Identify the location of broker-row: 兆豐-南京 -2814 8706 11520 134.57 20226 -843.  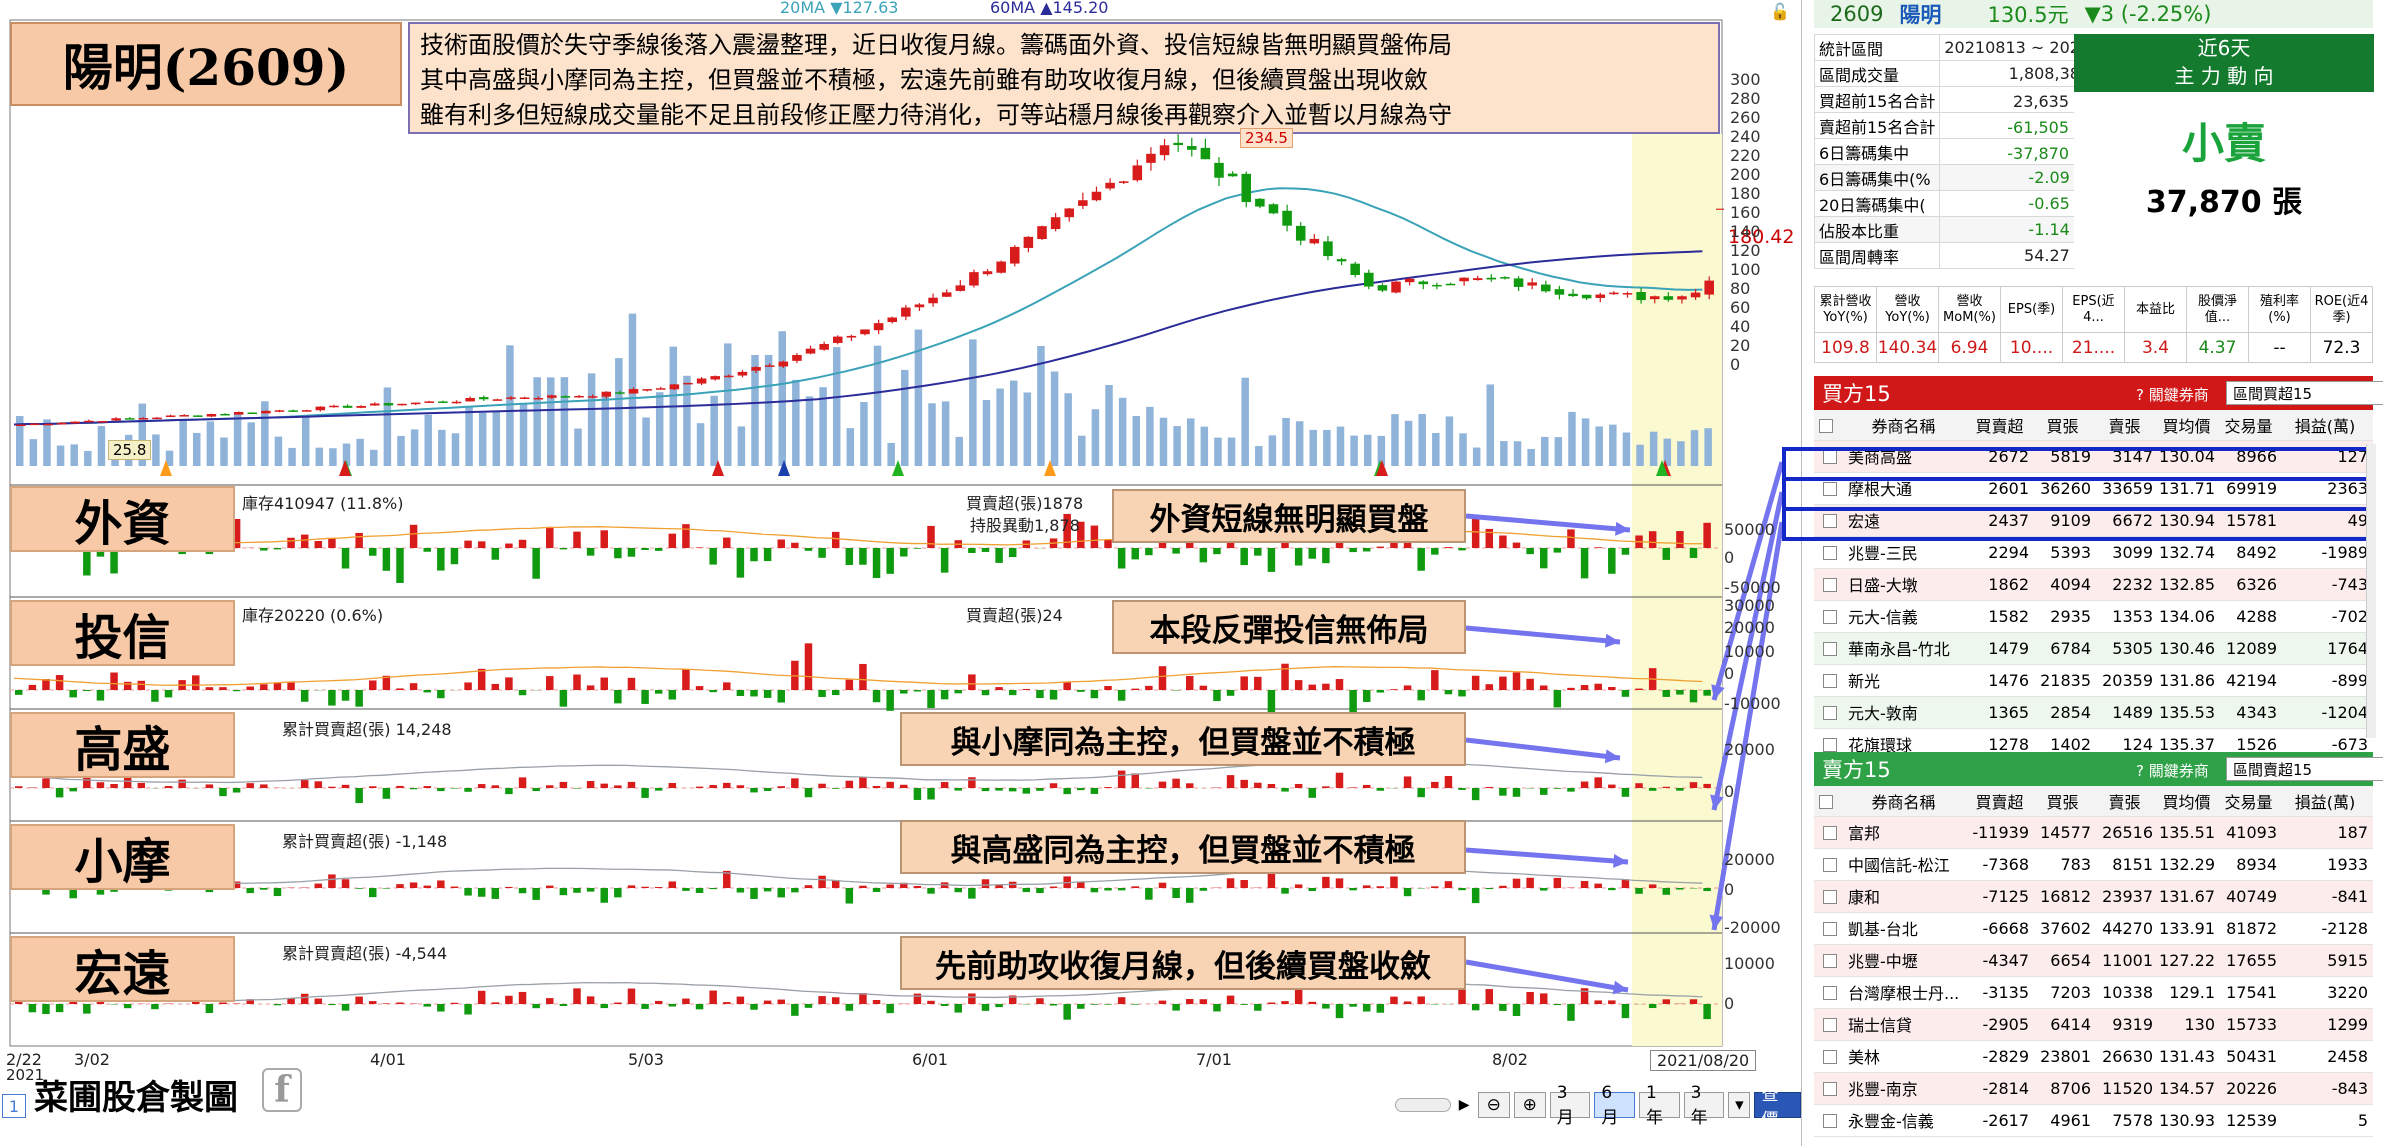
(2093, 1088).